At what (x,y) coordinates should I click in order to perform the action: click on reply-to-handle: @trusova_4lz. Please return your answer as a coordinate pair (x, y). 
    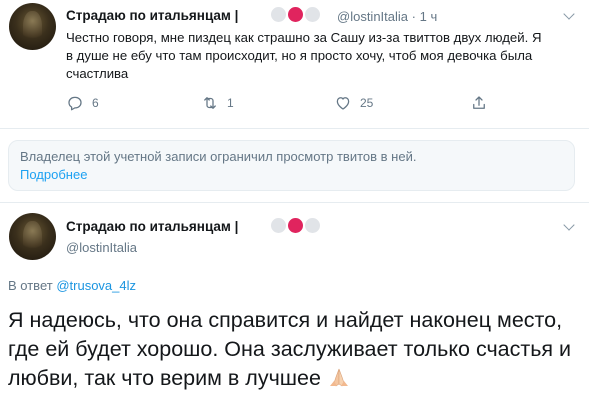
    Looking at the image, I should click on (96, 285).